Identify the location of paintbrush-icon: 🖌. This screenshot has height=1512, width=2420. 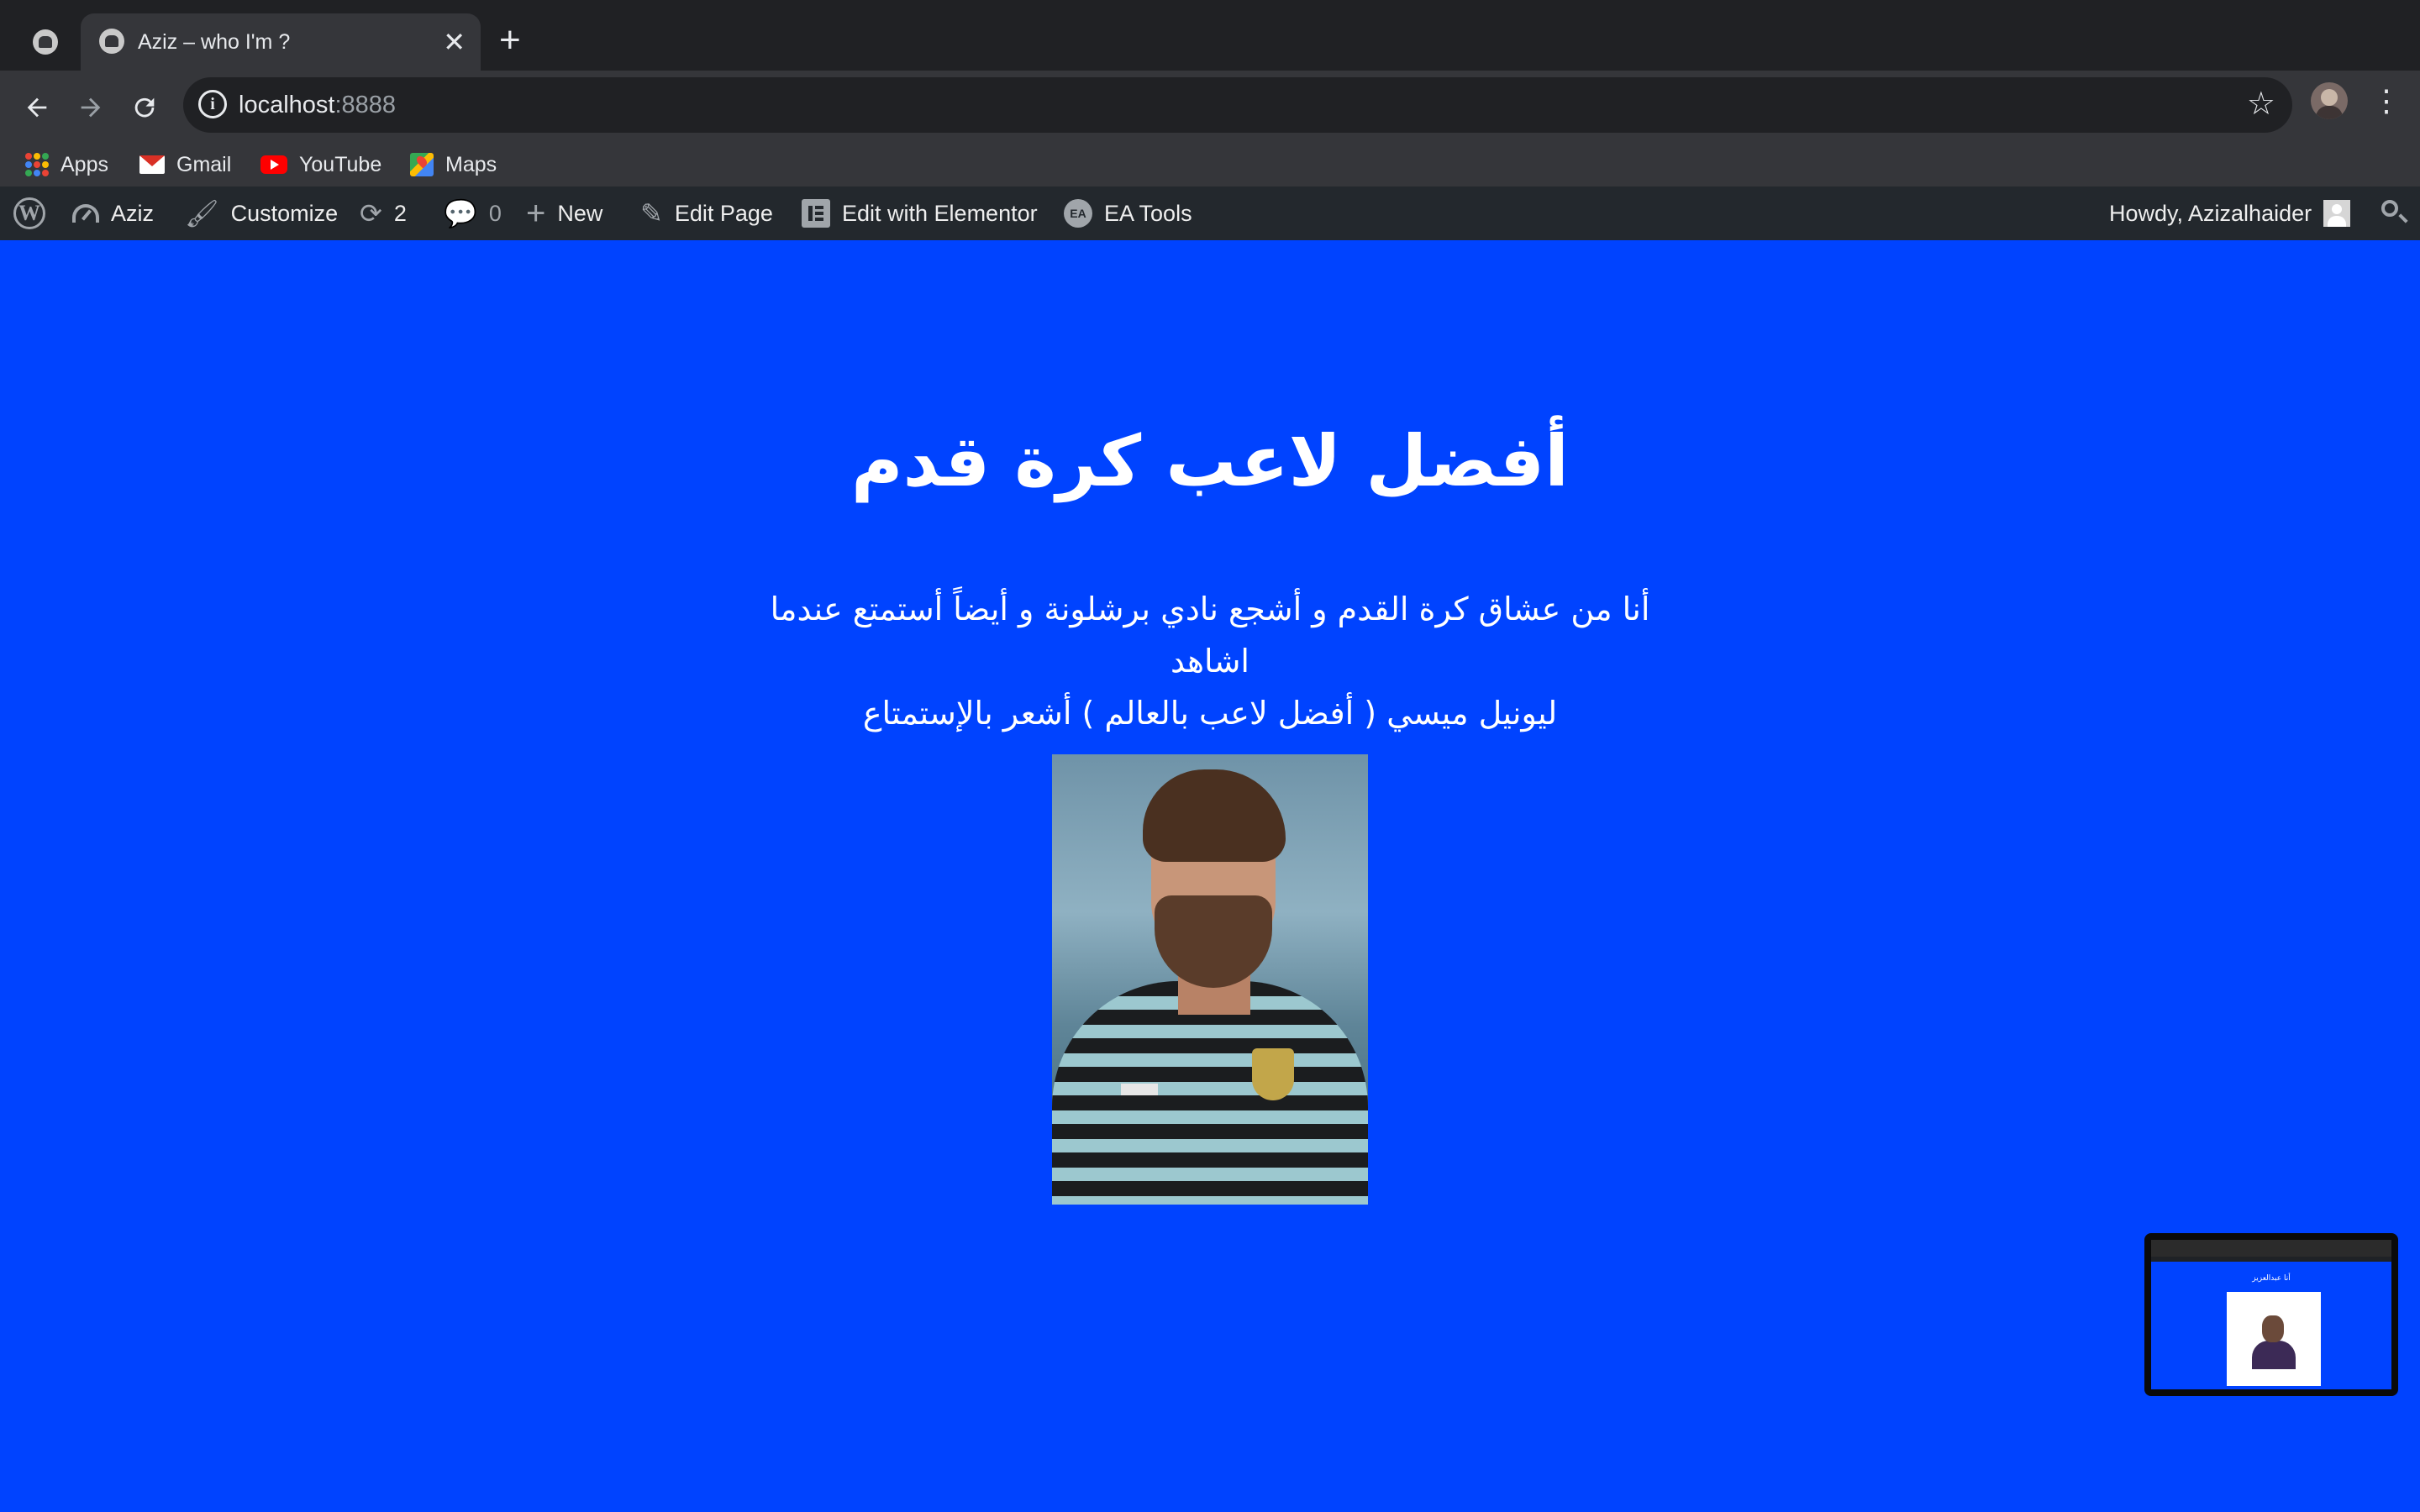
(202, 213).